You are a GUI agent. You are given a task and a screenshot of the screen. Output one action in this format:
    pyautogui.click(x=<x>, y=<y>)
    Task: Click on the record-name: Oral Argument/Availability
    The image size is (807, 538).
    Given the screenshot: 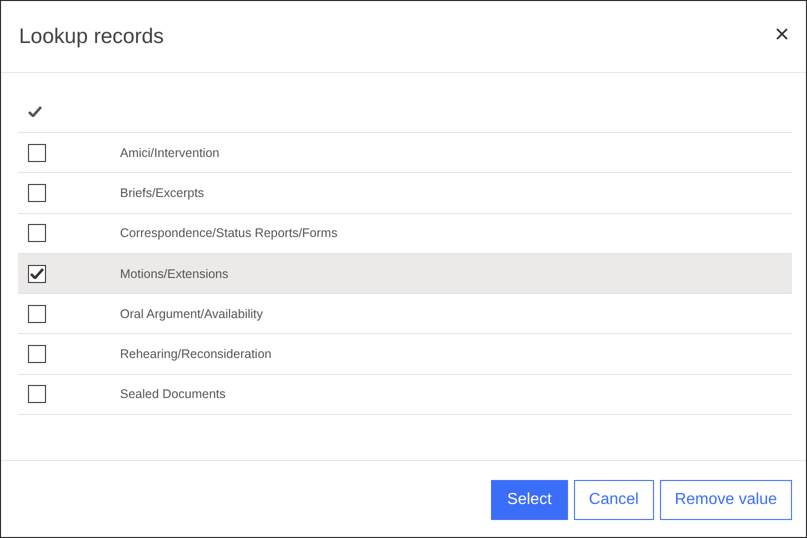 What is the action you would take?
    pyautogui.click(x=191, y=313)
    